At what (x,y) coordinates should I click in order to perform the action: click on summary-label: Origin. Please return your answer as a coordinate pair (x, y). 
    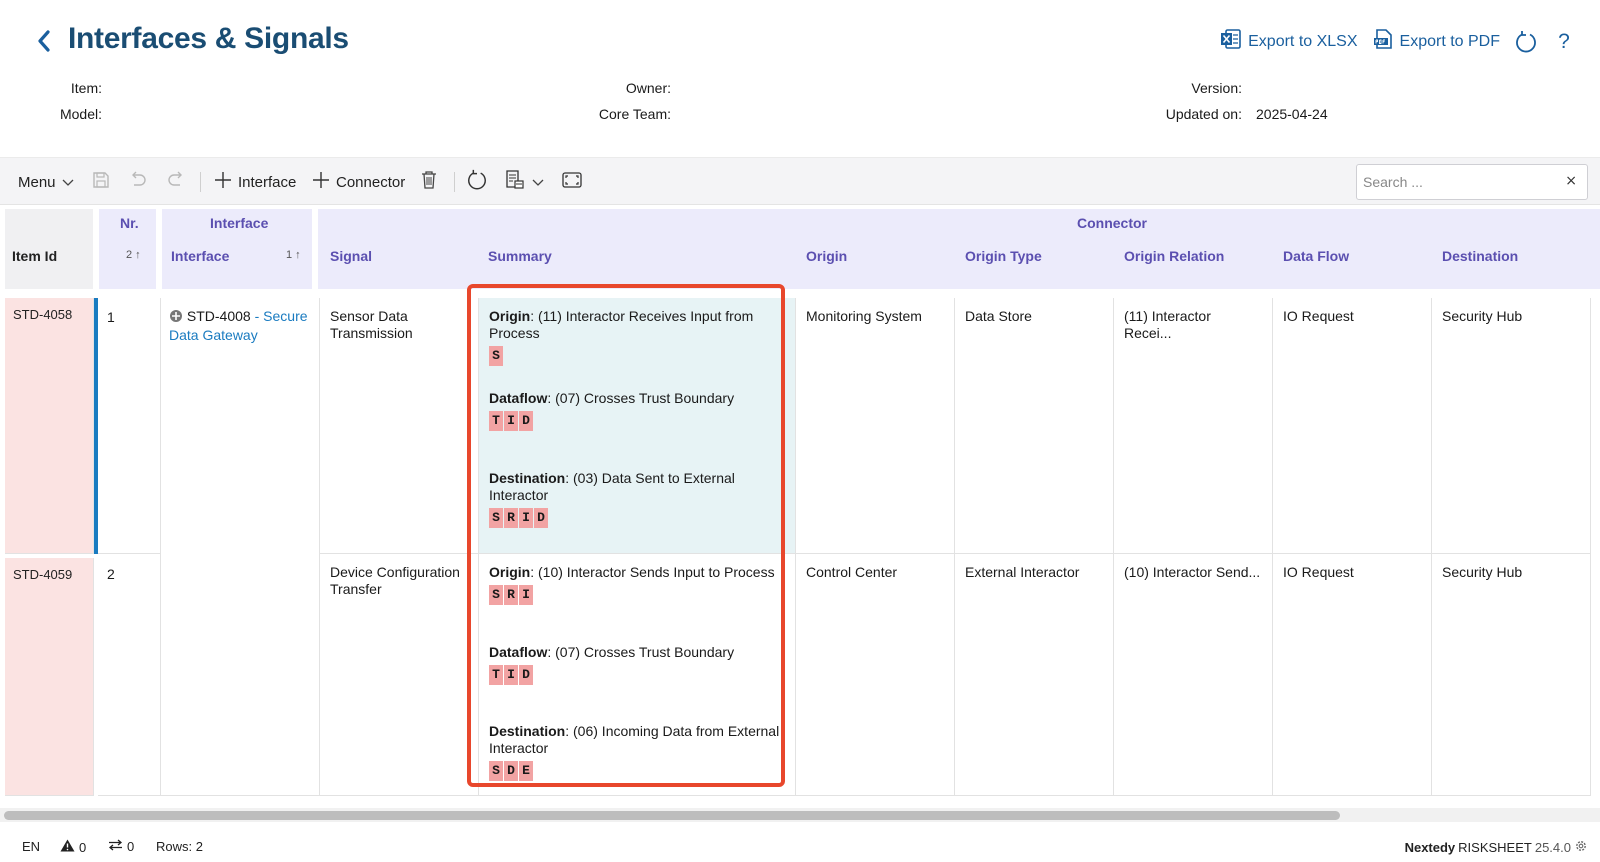
    Looking at the image, I should click on (510, 316).